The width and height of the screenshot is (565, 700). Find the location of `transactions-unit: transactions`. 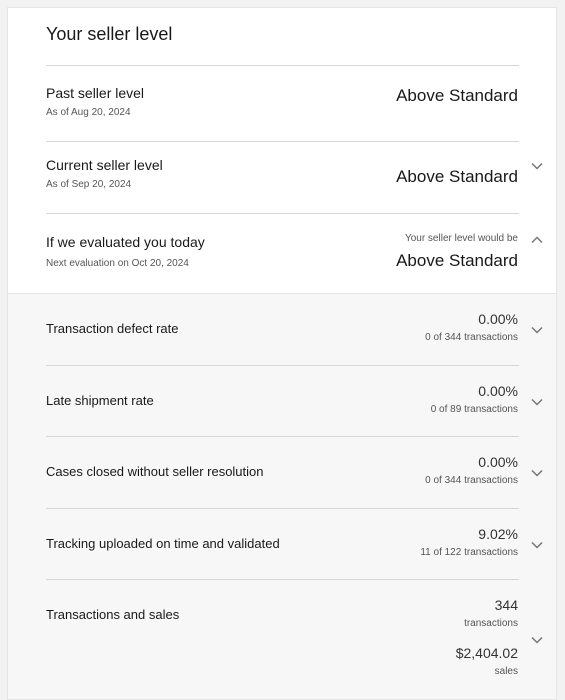

transactions-unit: transactions is located at coordinates (491, 623).